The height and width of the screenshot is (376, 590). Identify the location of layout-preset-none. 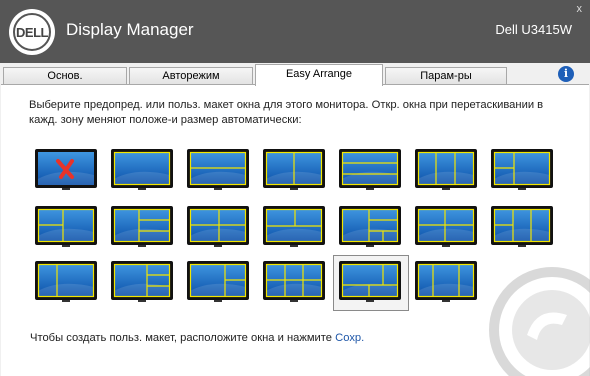
(66, 170).